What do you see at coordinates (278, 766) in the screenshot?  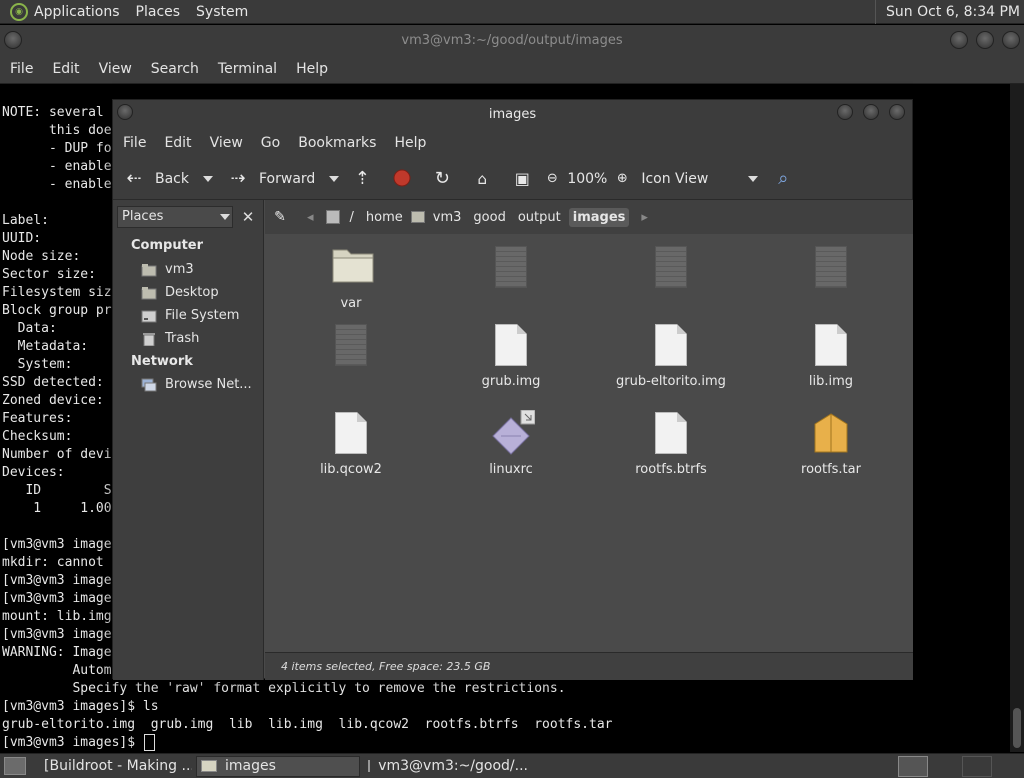 I see `task-file-manager: images` at bounding box center [278, 766].